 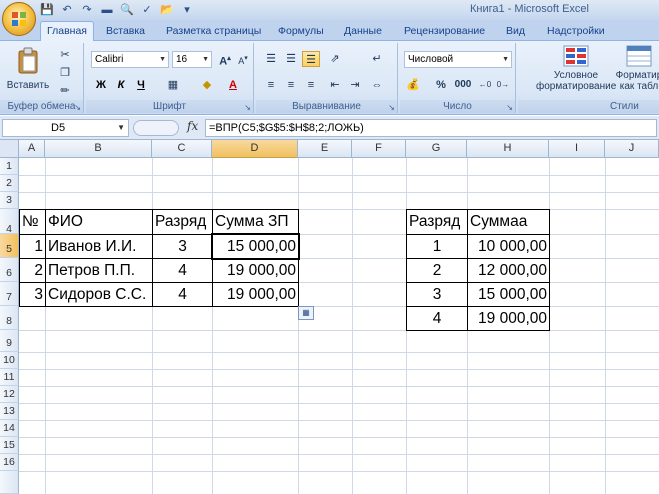 What do you see at coordinates (311, 59) in the screenshot?
I see `align-bottom-icon: ☰` at bounding box center [311, 59].